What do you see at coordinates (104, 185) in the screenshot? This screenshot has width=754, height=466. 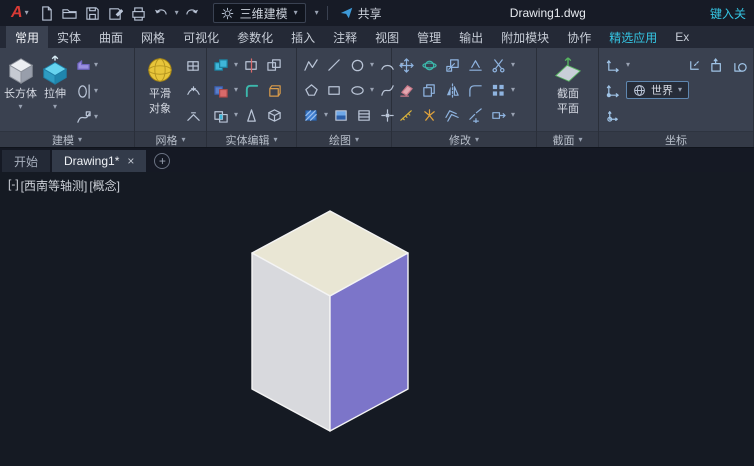 I see `visual-style-control: [概念]` at bounding box center [104, 185].